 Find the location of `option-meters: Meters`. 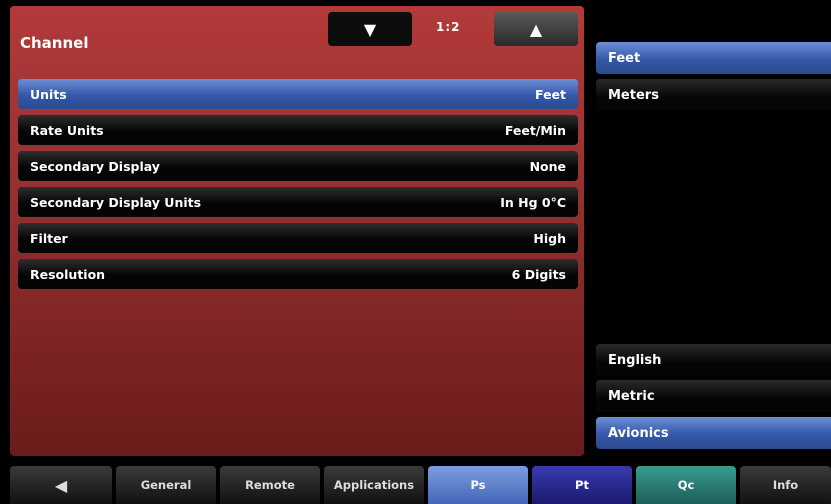

option-meters: Meters is located at coordinates (713, 95).